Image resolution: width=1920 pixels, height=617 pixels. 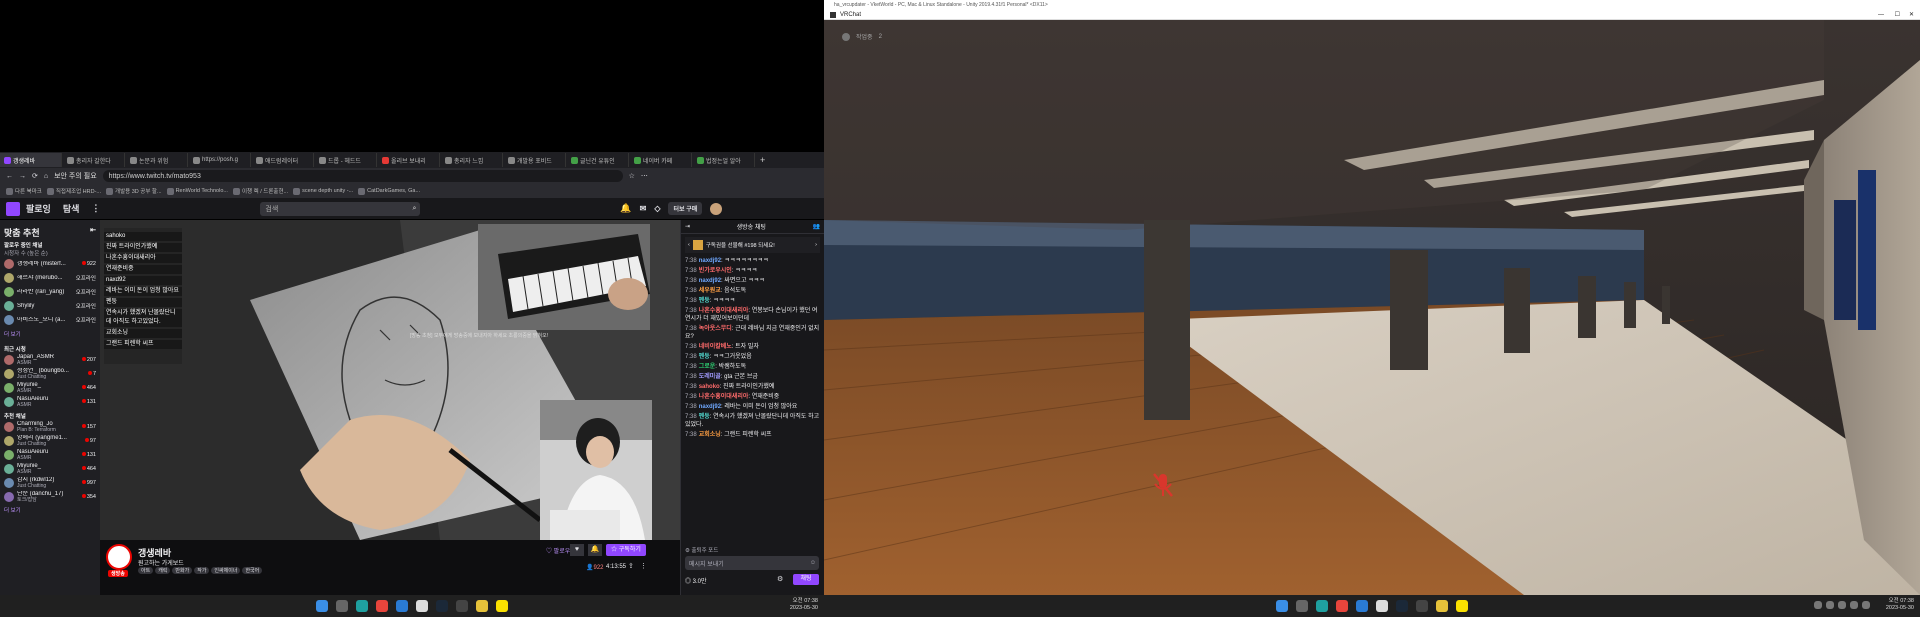 What do you see at coordinates (31, 160) in the screenshot?
I see `browser-tab: 갱생레바` at bounding box center [31, 160].